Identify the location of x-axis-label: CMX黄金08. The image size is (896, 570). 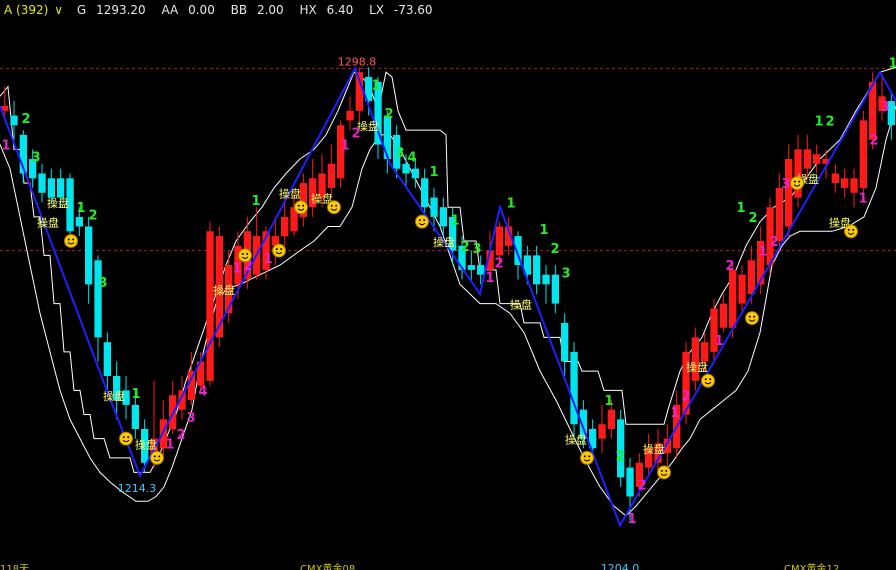
(327, 566).